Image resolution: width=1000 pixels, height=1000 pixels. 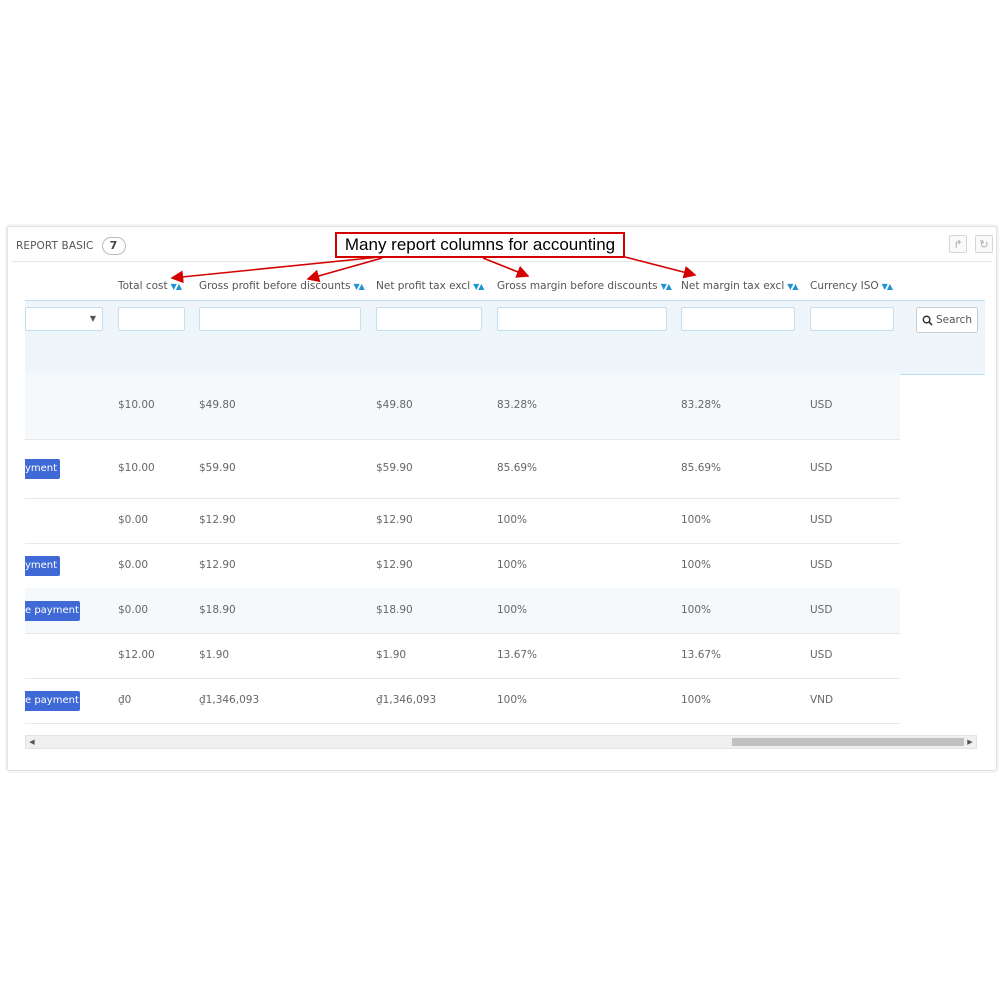 What do you see at coordinates (280, 319) in the screenshot?
I see `gross-profit-filter-input` at bounding box center [280, 319].